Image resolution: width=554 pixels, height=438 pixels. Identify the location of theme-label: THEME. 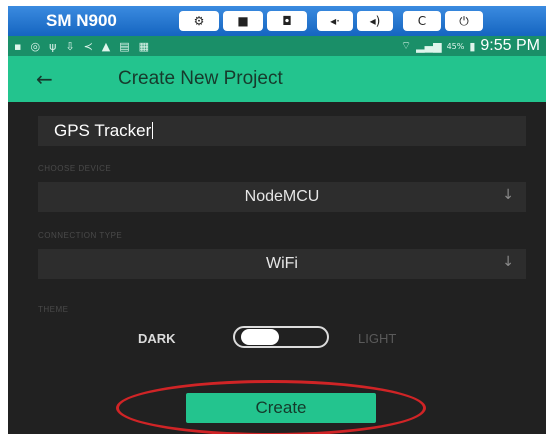
(53, 309).